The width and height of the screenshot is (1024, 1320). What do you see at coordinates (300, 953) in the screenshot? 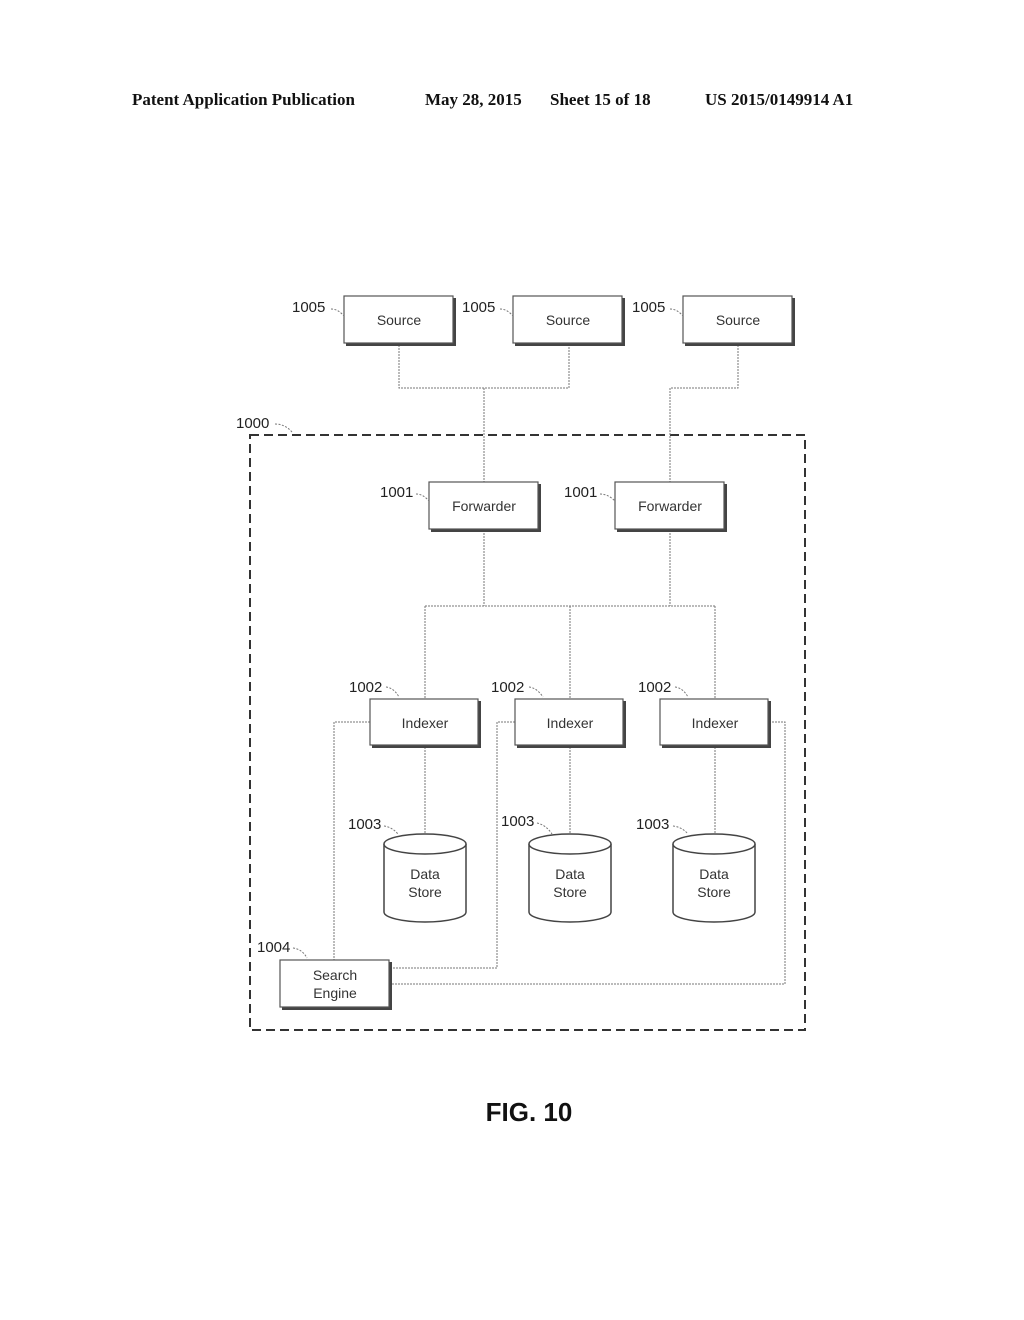
I see `search-engine-leader-line` at bounding box center [300, 953].